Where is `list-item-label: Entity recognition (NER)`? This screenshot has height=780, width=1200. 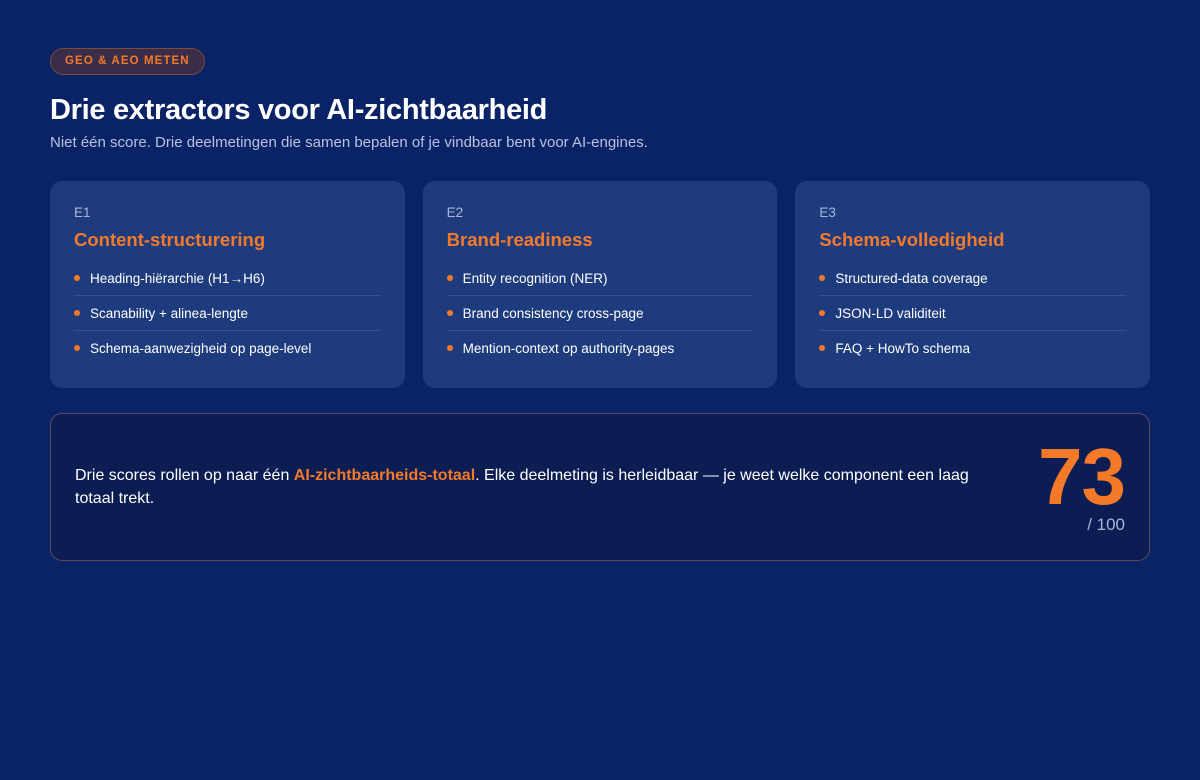
list-item-label: Entity recognition (NER) is located at coordinates (535, 278).